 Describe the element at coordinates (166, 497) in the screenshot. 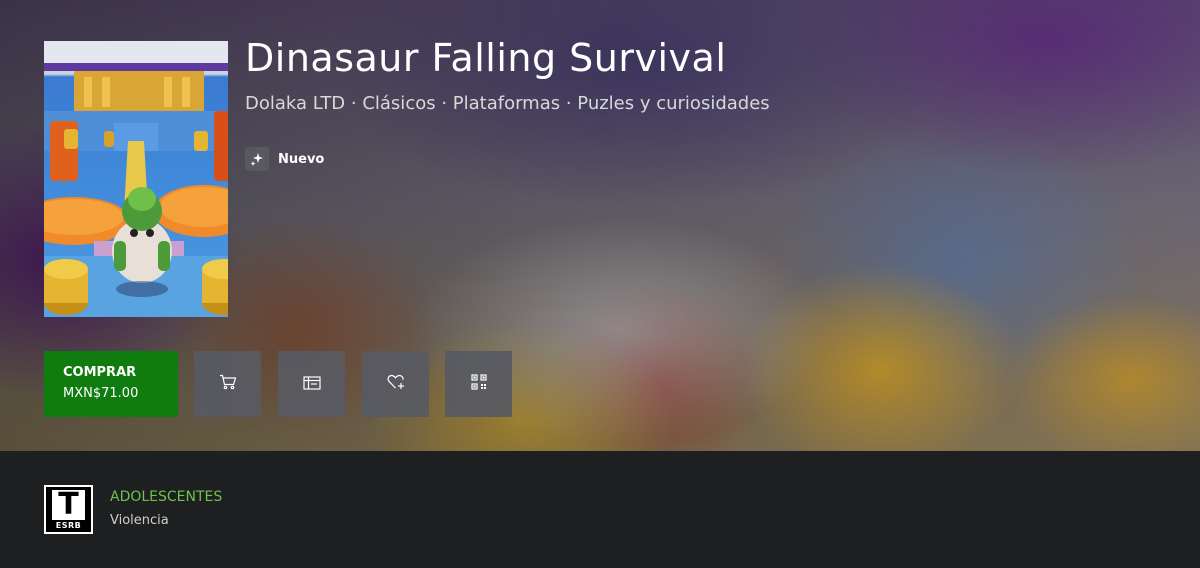

I see `rating-name: ADOLESCENTES` at that location.